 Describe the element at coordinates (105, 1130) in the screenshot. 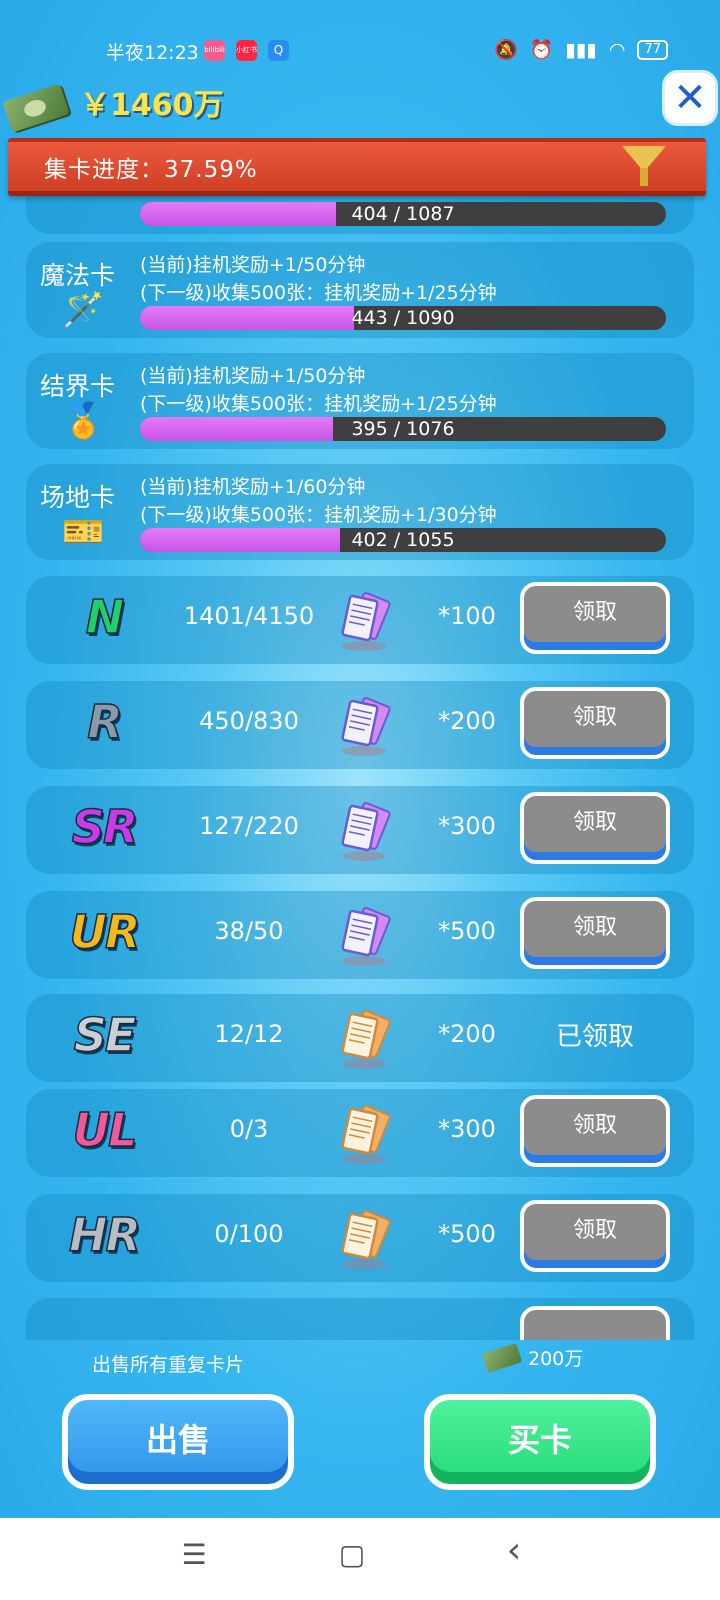

I see `rarity-label: UL` at that location.